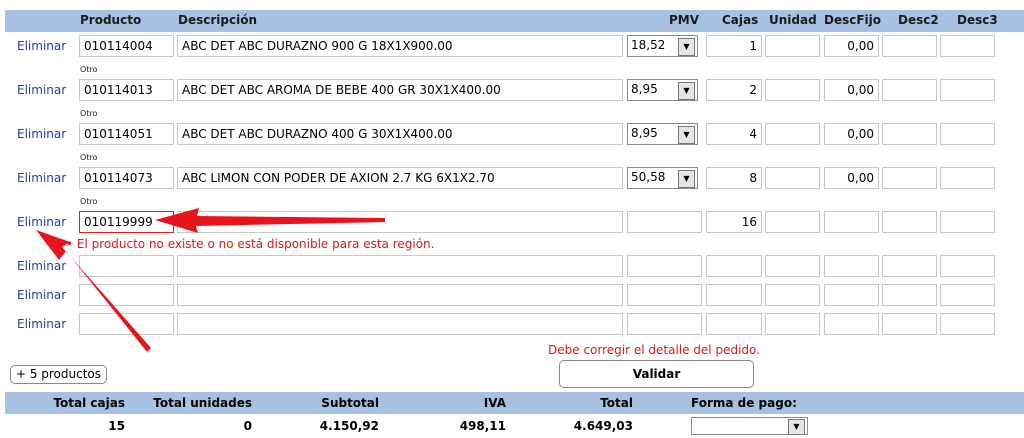 The height and width of the screenshot is (438, 1024). Describe the element at coordinates (734, 222) in the screenshot. I see `cajas-input: 16` at that location.